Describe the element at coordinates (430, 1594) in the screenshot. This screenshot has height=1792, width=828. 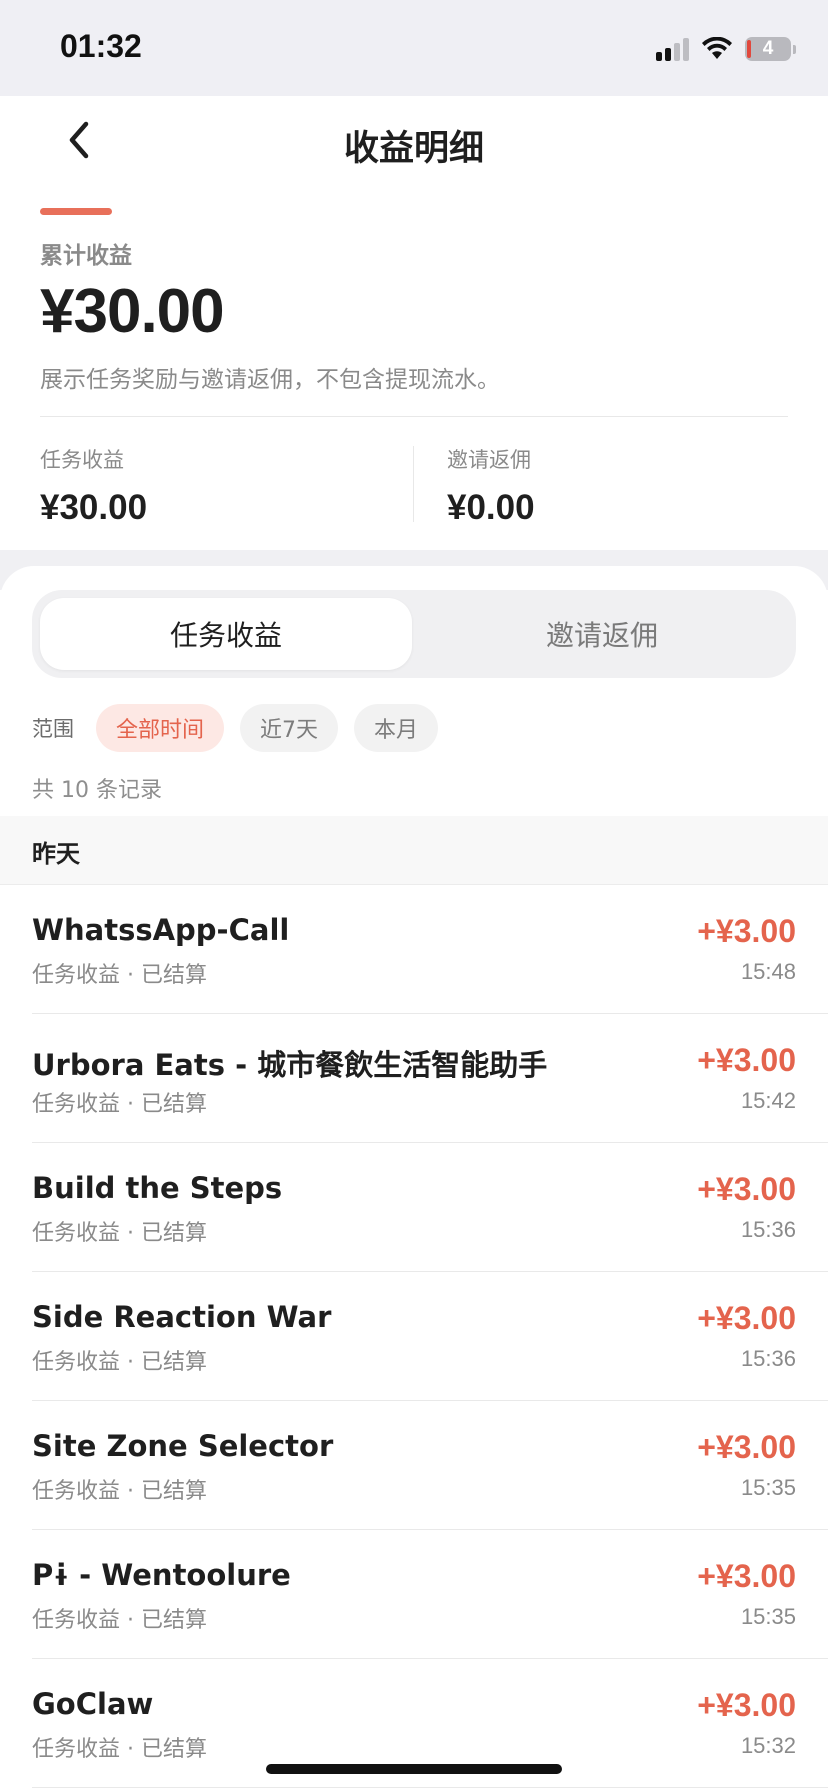
I see `list-item: Pɨ - Wentoolure 任务收益 · 已结算 +¥3.00 15:35` at that location.